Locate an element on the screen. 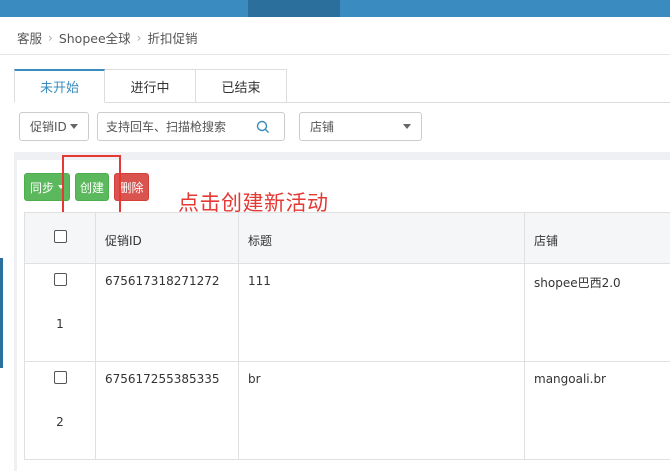  tab-not-started: 未开始 is located at coordinates (59, 86).